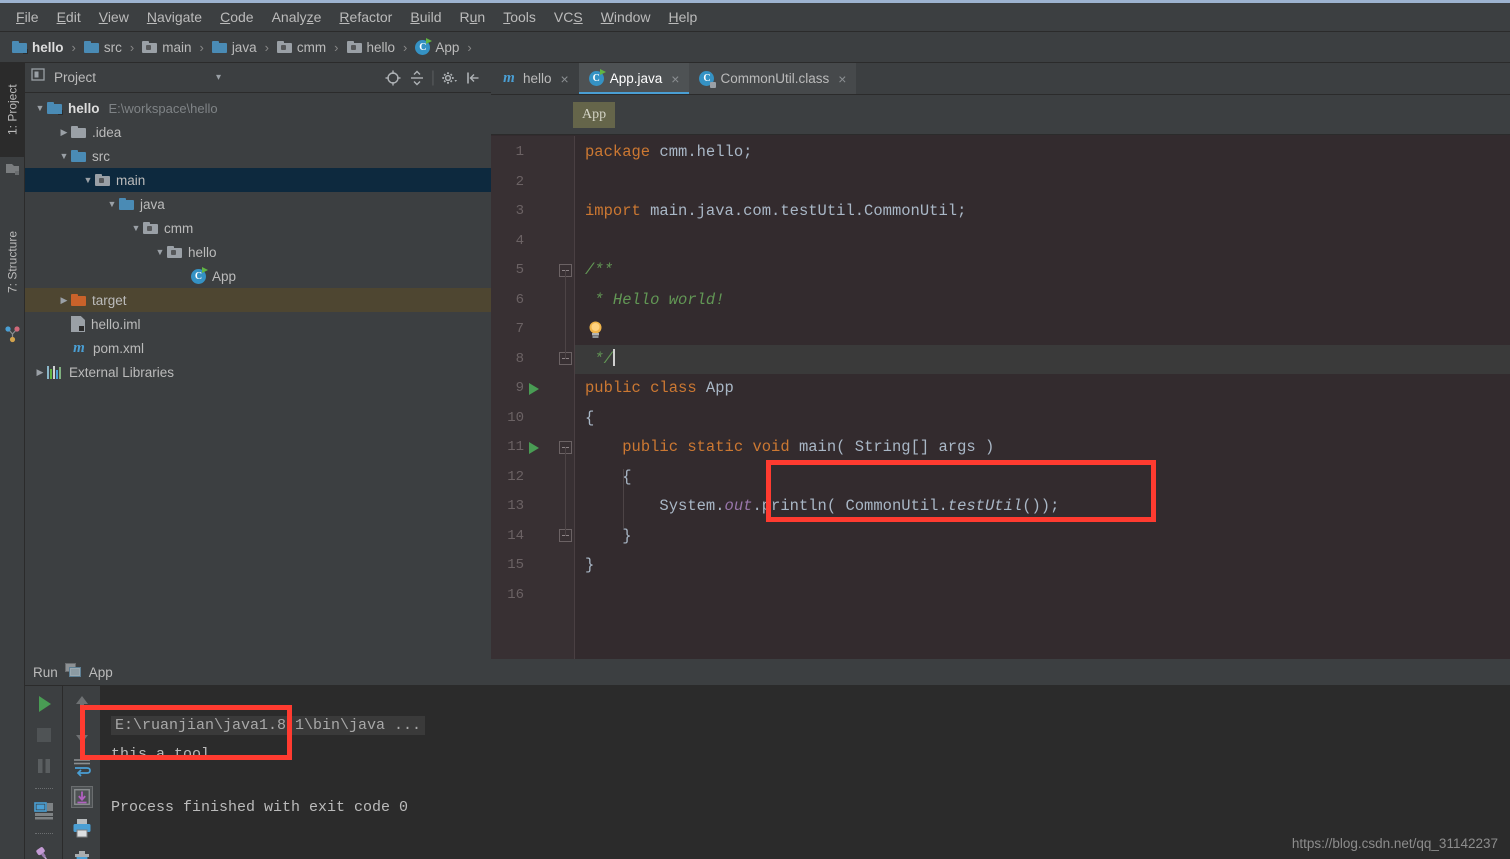 The image size is (1510, 859). I want to click on breadcrumb-item-app-6: C App, so click(437, 47).